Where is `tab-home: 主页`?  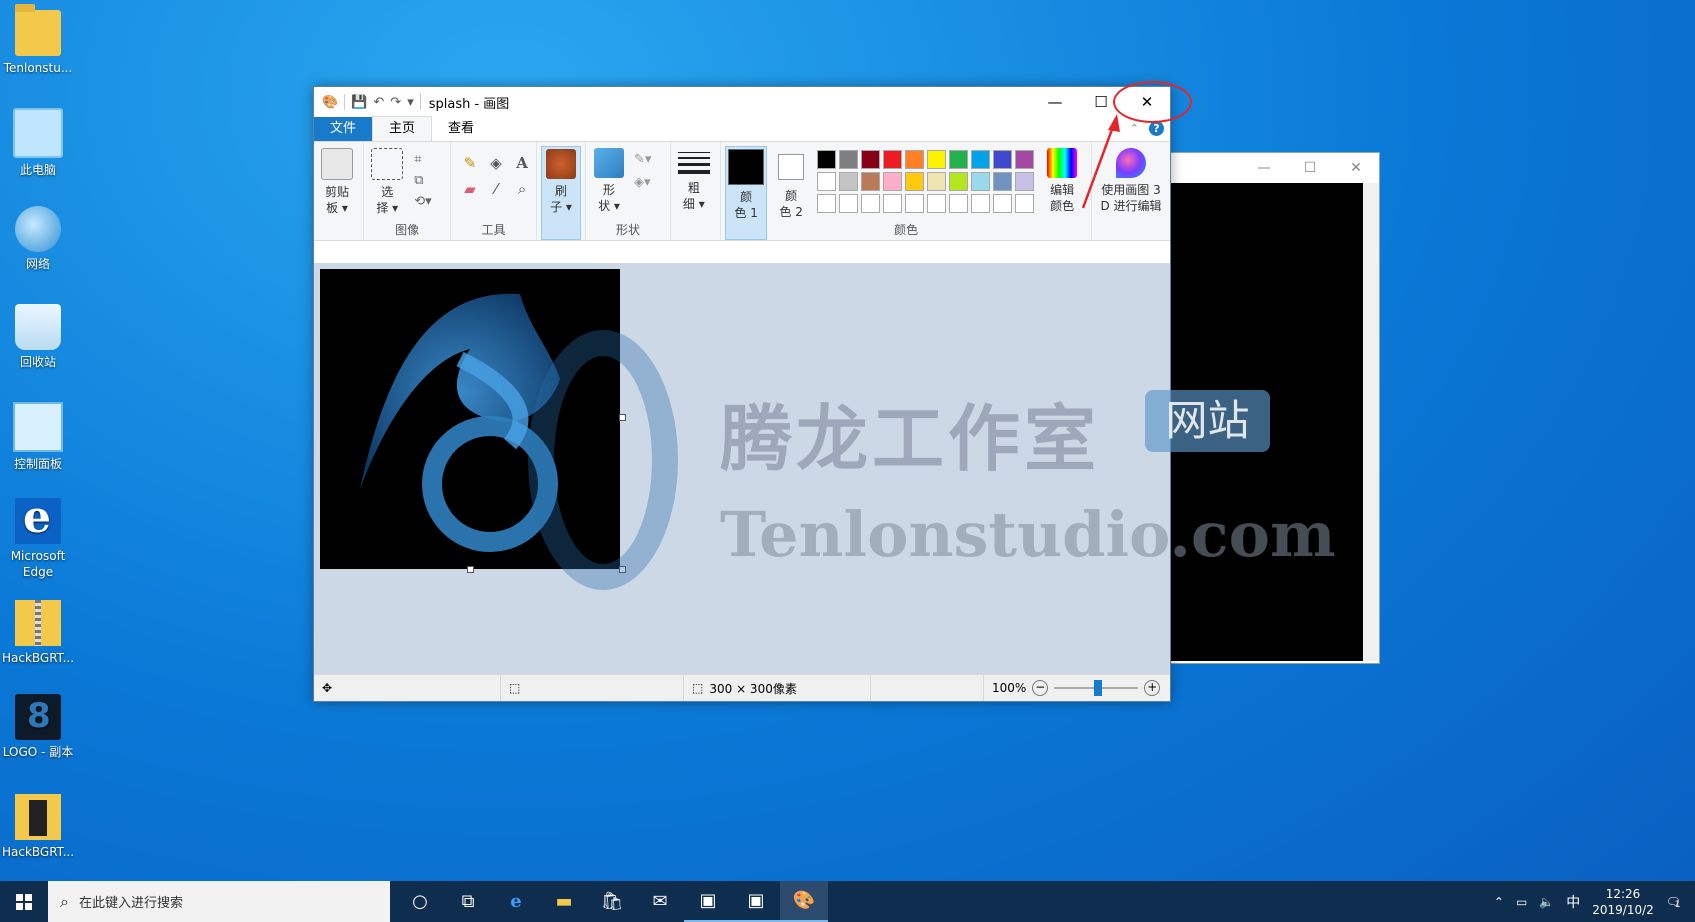 tab-home: 主页 is located at coordinates (402, 128).